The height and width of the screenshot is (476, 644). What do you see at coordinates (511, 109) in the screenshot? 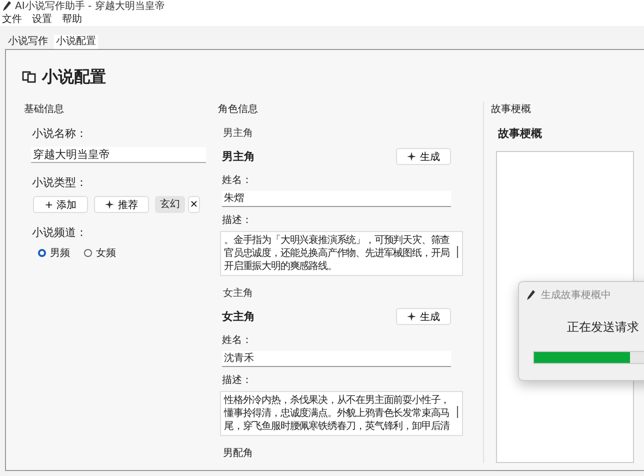
I see `section-label: 故事梗概` at bounding box center [511, 109].